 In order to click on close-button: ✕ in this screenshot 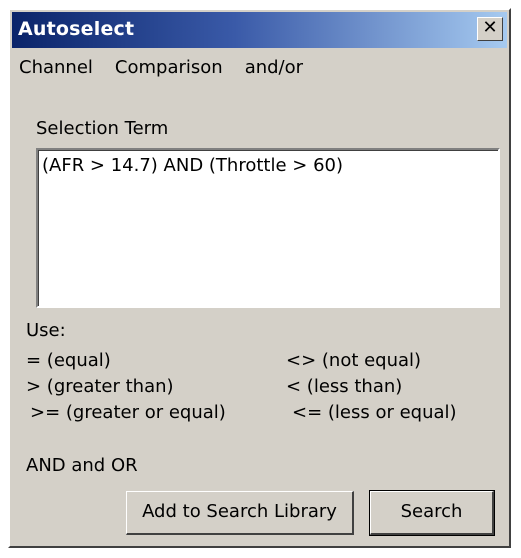, I will do `click(490, 29)`.